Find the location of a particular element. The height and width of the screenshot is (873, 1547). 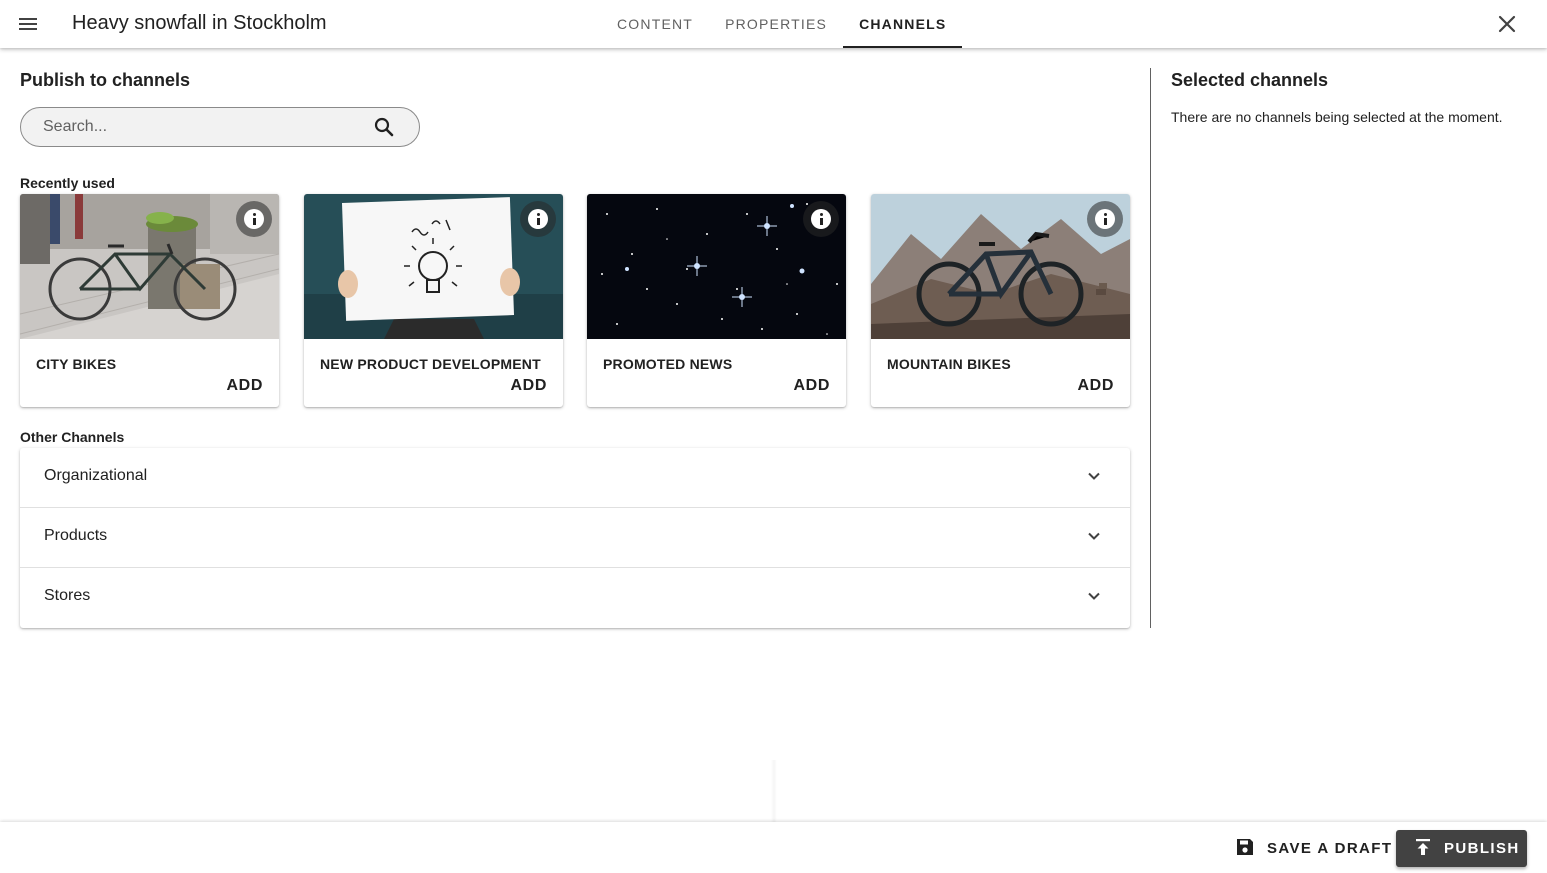

publish-label: PUBLISH is located at coordinates (1482, 848).